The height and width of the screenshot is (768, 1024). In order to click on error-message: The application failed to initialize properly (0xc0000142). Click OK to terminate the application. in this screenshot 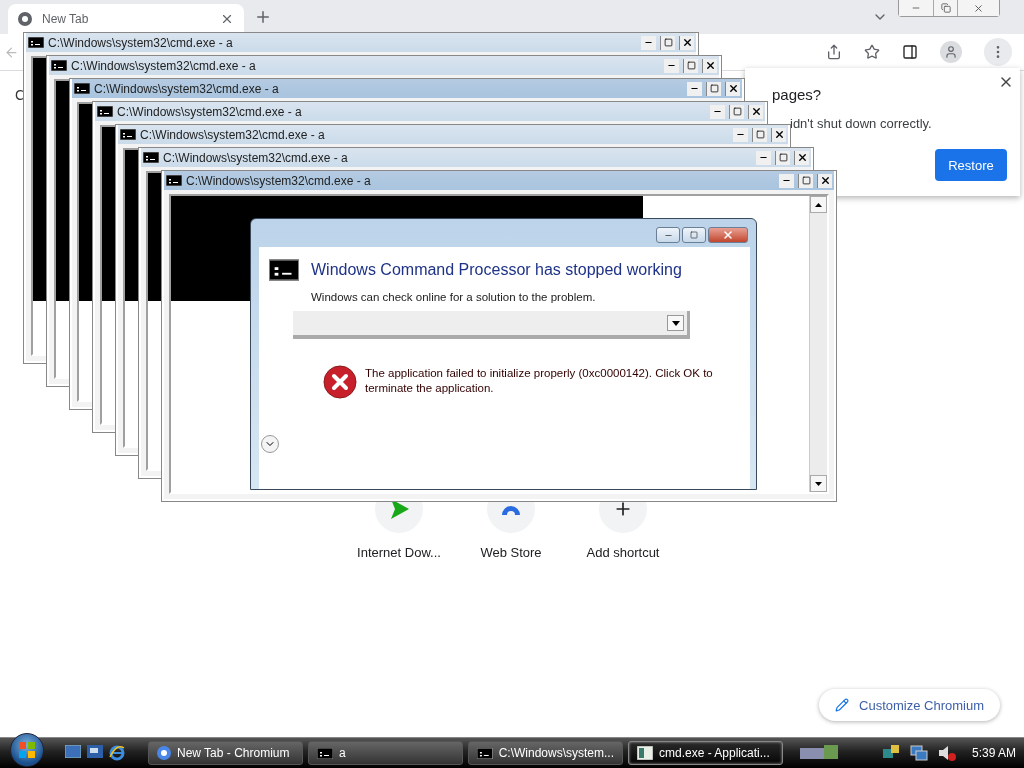, I will do `click(539, 381)`.